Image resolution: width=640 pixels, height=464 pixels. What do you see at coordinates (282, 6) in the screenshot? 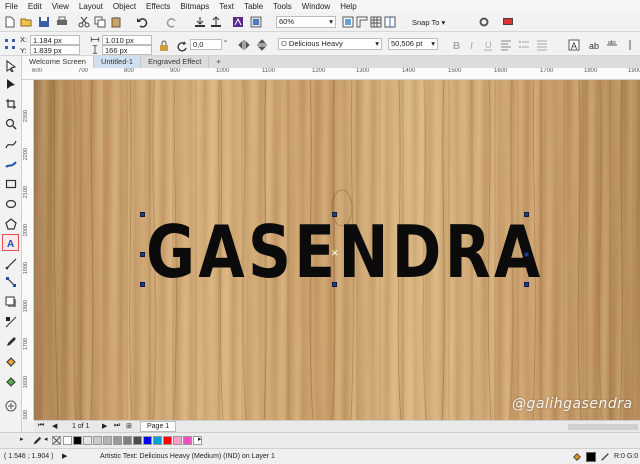
I see `menu-tools: Tools` at bounding box center [282, 6].